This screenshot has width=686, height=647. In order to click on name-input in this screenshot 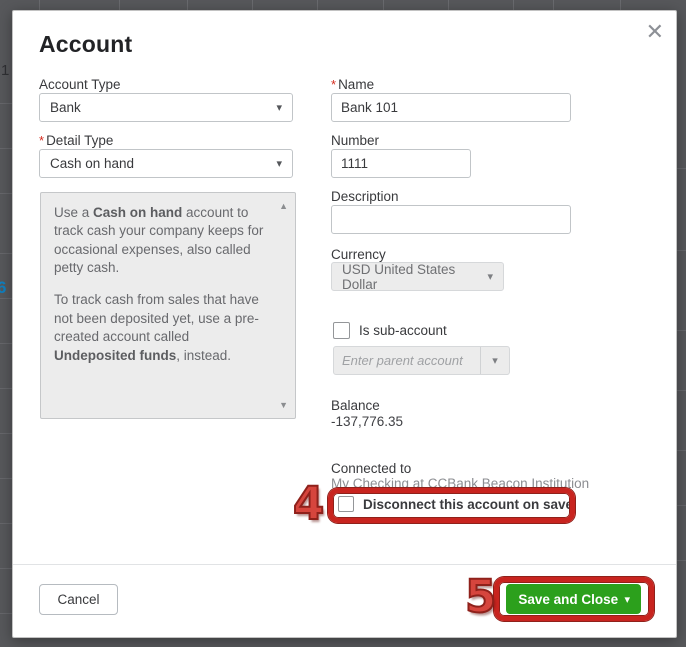, I will do `click(451, 107)`.